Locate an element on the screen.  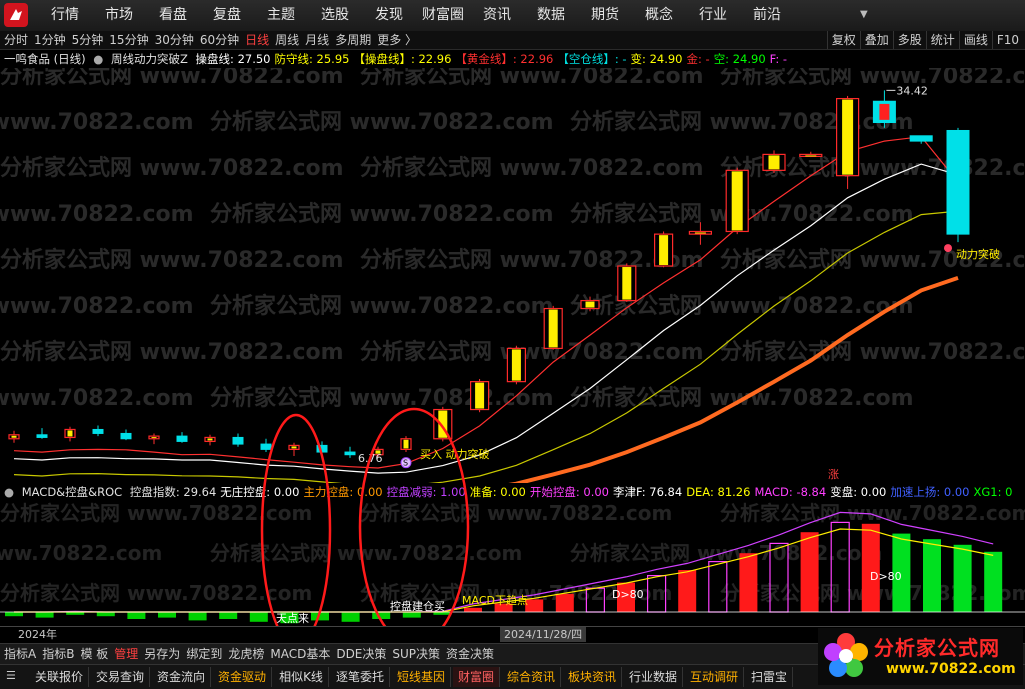
period-tab: 15分钟 is located at coordinates (128, 40).